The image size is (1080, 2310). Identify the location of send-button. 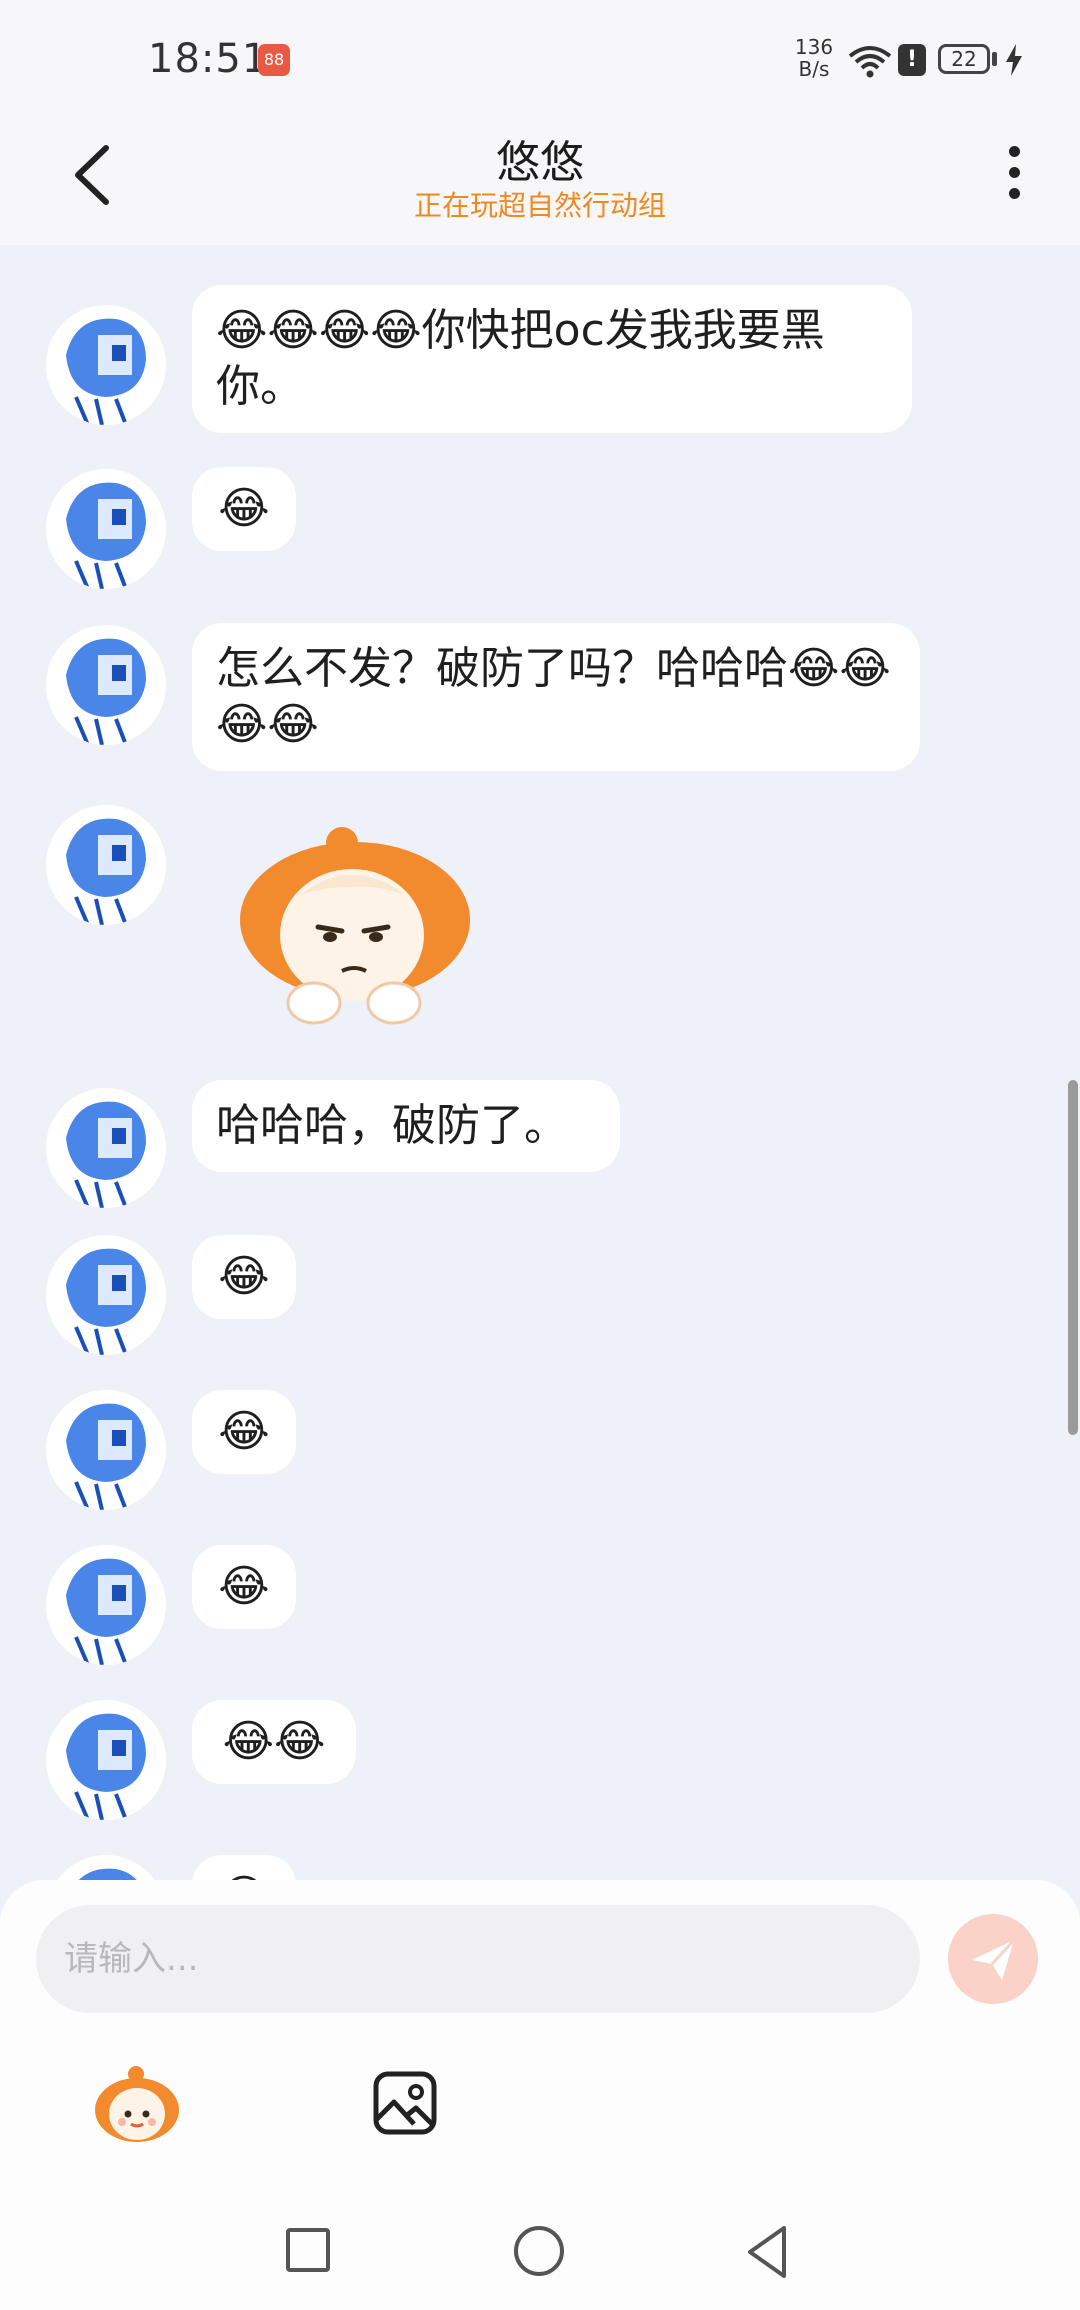
(993, 1959).